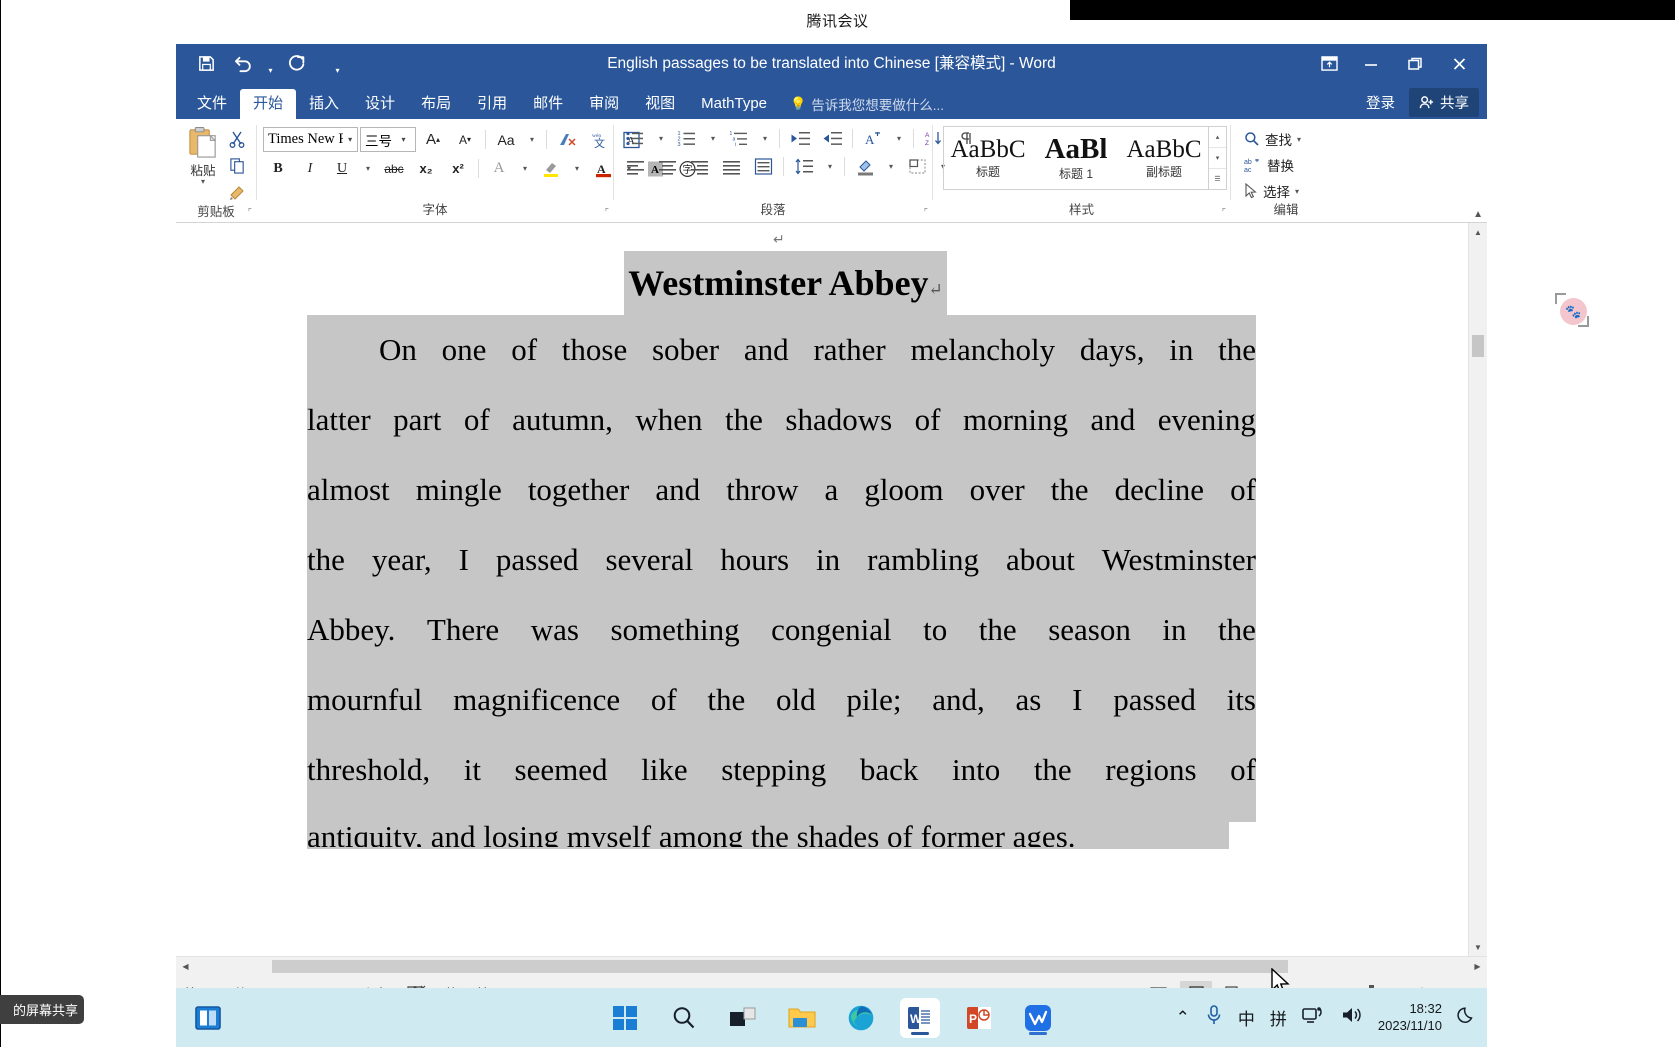 Image resolution: width=1675 pixels, height=1047 pixels. Describe the element at coordinates (1478, 346) in the screenshot. I see `vertical-scroll-thumb` at that location.